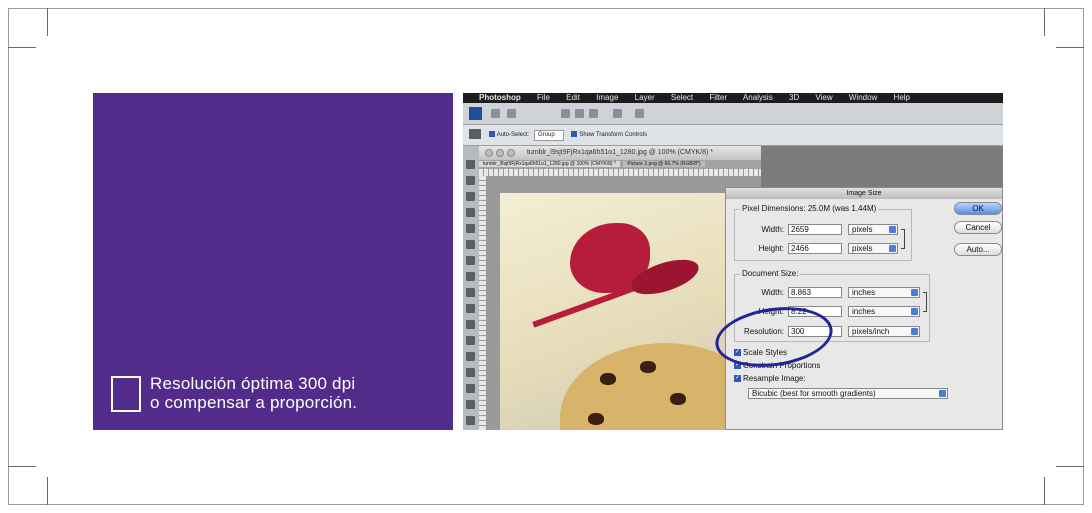  Describe the element at coordinates (22, 47) in the screenshot. I see `crop-mark-top-left-h` at that location.